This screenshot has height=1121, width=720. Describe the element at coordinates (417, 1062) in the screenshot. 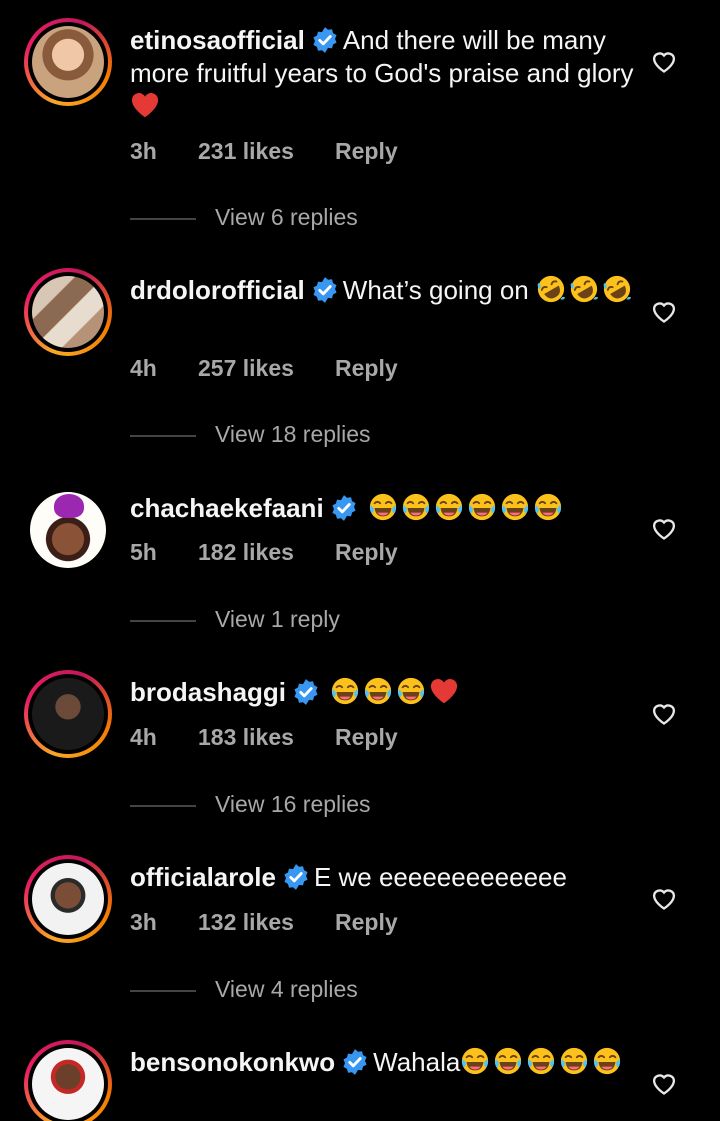

I see `comment-text: Wahala` at that location.